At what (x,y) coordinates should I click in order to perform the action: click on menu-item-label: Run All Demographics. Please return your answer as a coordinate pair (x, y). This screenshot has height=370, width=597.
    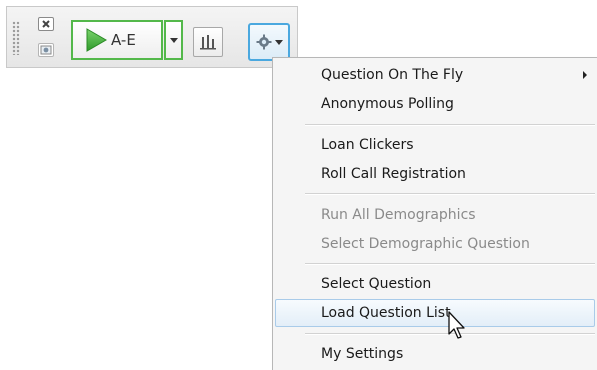
    Looking at the image, I should click on (398, 215).